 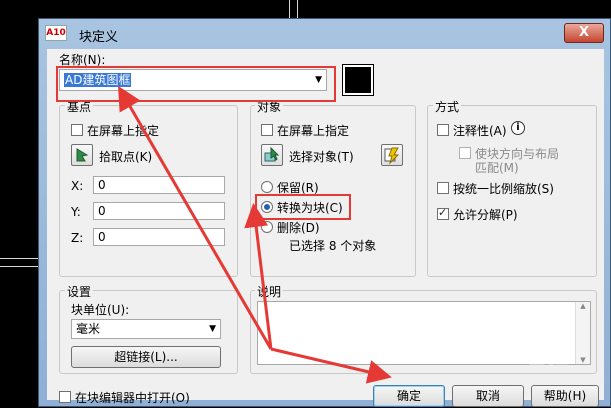 What do you see at coordinates (518, 128) in the screenshot?
I see `info-icon: i` at bounding box center [518, 128].